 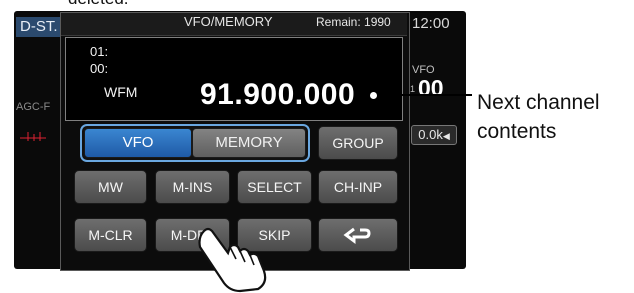 What do you see at coordinates (446, 136) in the screenshot?
I see `caret-left-icon: ◀` at bounding box center [446, 136].